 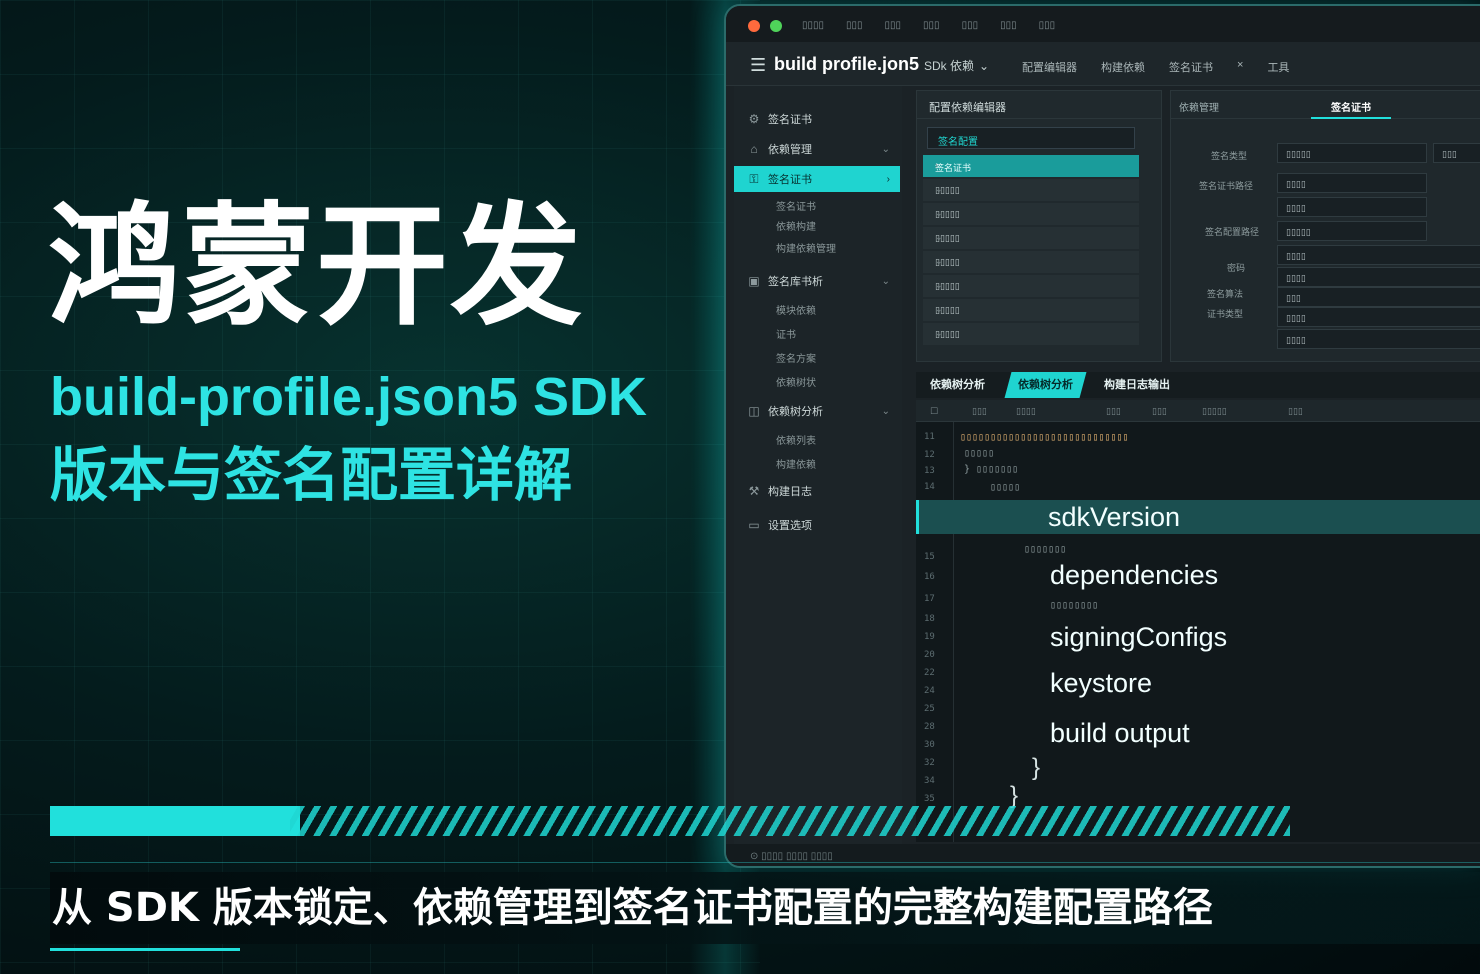 What do you see at coordinates (1278, 67) in the screenshot?
I see `toolbar-item: 工具` at bounding box center [1278, 67].